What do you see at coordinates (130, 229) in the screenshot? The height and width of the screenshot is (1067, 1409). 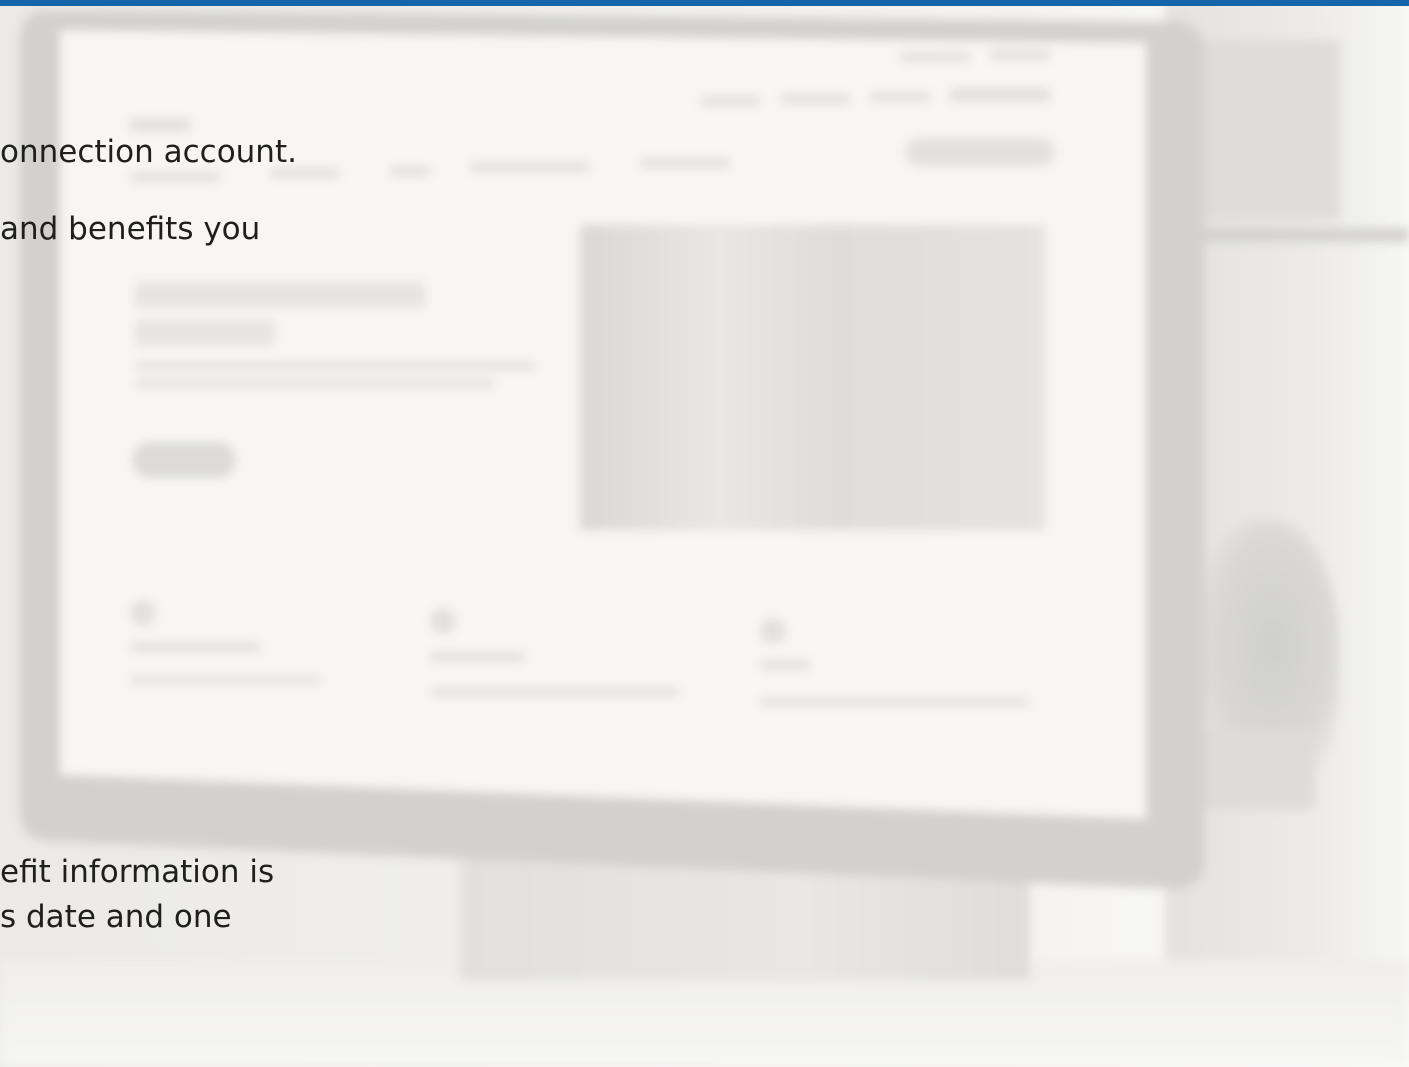 I see `body-text-line: and benefits you` at bounding box center [130, 229].